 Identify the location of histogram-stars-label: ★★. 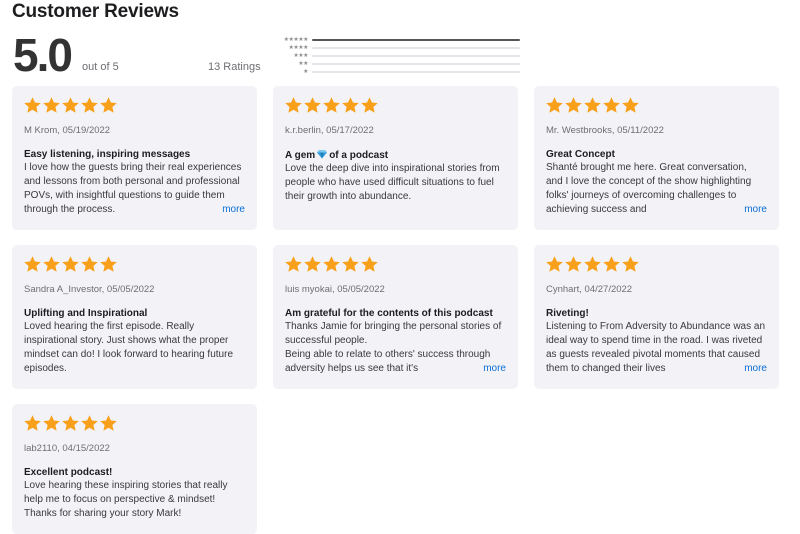
(303, 64).